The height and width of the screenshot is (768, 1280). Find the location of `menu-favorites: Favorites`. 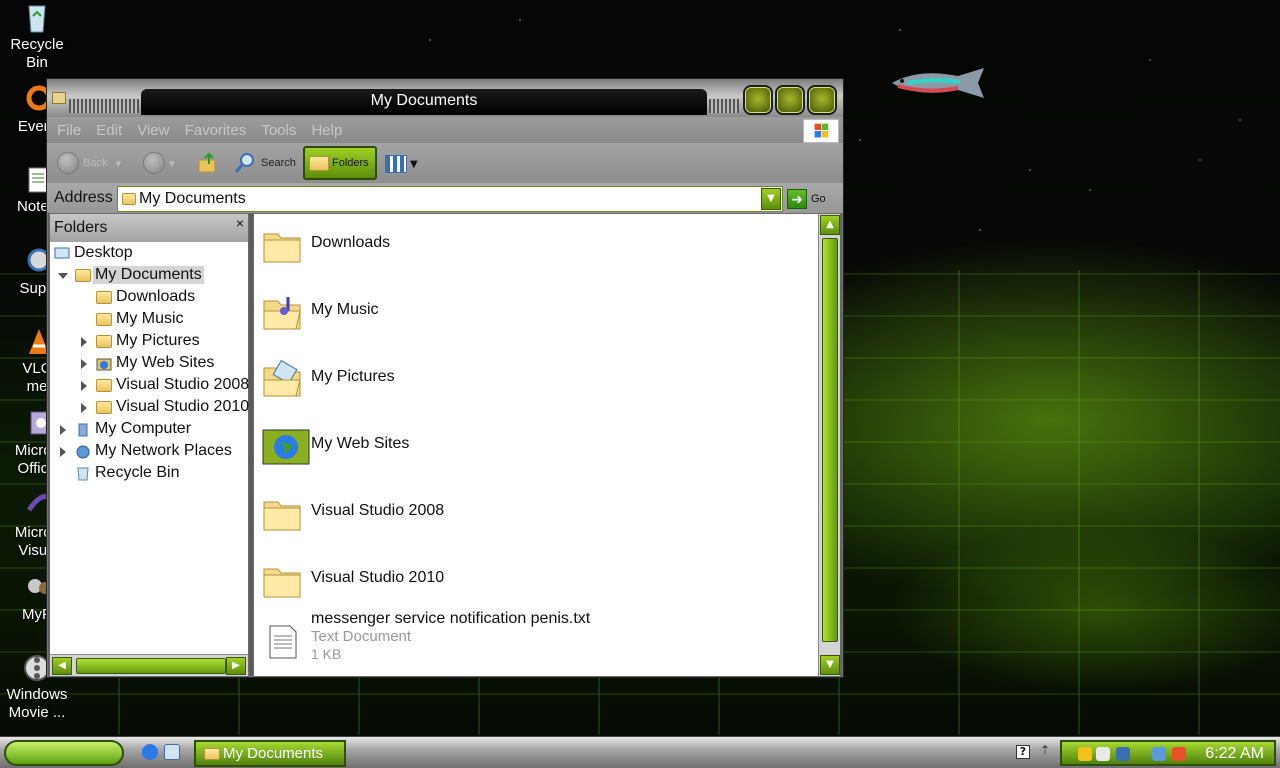

menu-favorites: Favorites is located at coordinates (216, 128).